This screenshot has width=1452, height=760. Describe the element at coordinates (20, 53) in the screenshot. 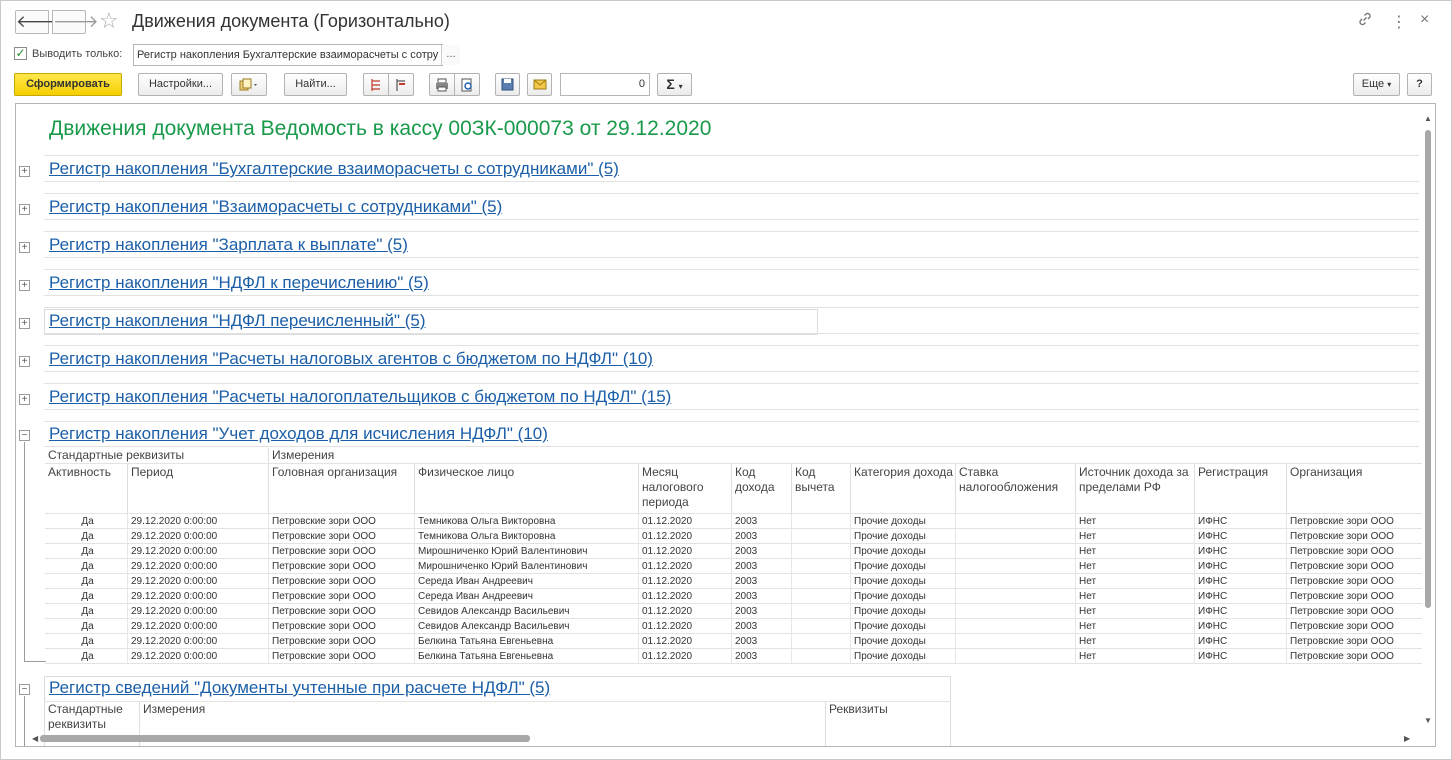

I see `output-only-checkbox: ✓` at that location.